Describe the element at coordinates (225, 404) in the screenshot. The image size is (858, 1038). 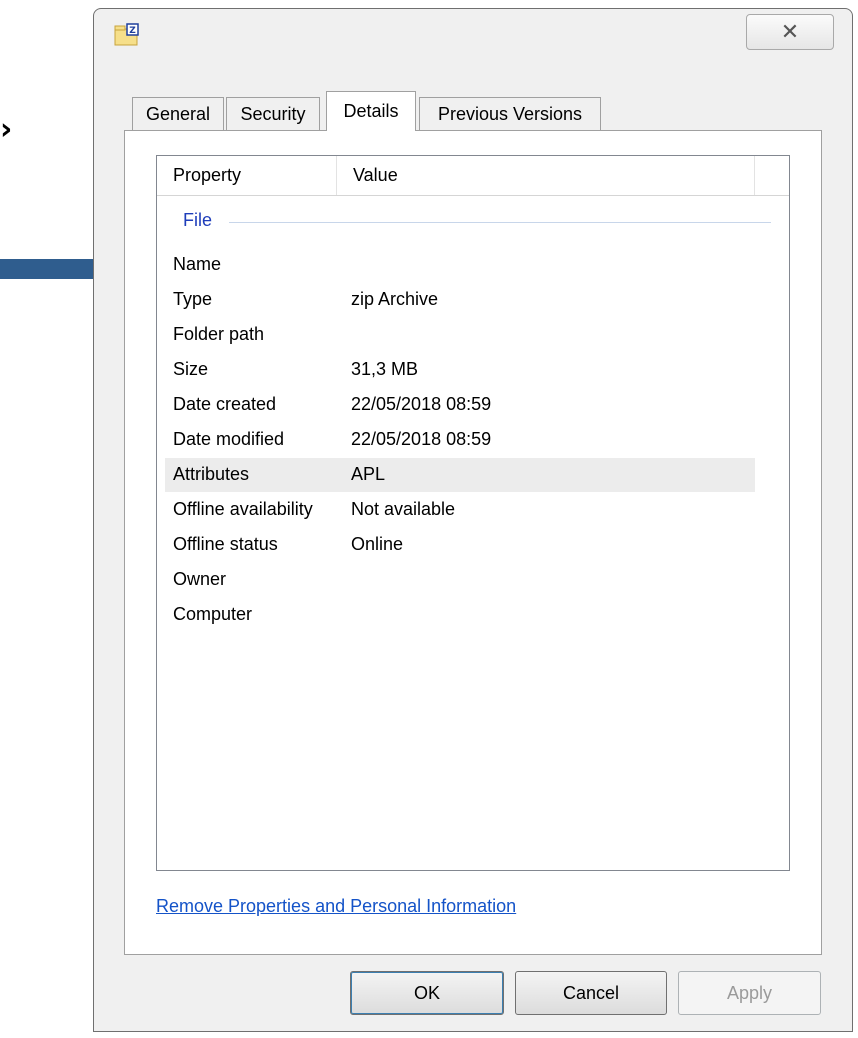
I see `property-name: Date created` at that location.